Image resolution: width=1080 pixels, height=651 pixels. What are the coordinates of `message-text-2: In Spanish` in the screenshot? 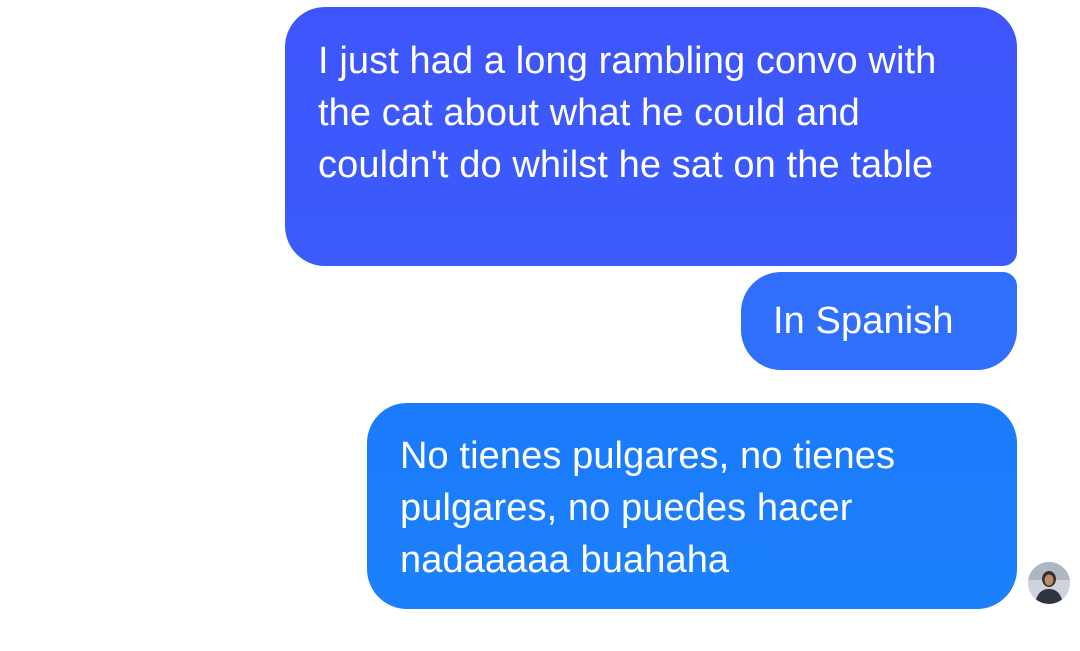 It's located at (863, 321).